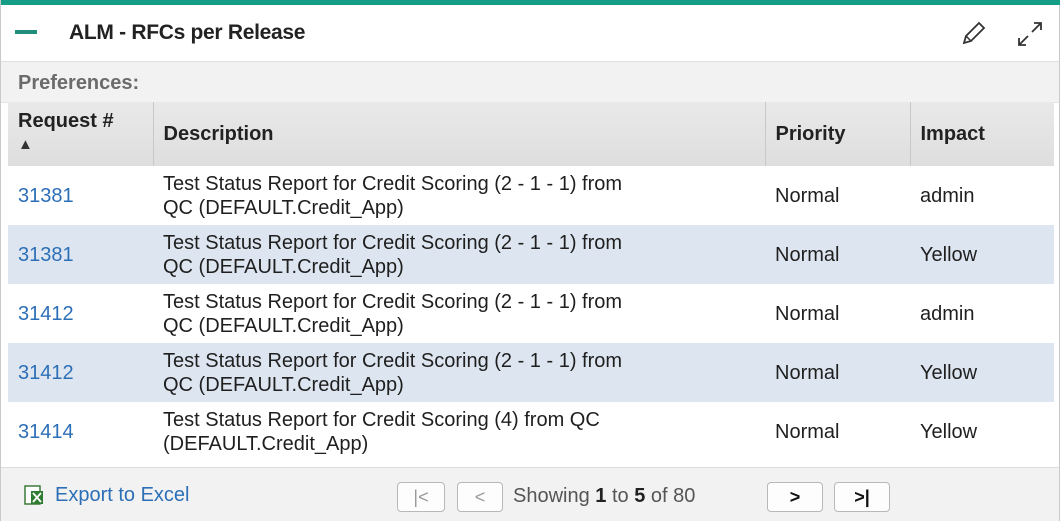 Image resolution: width=1060 pixels, height=521 pixels. What do you see at coordinates (266, 443) in the screenshot?
I see `description-line: (DEFAULT.Credit_App)` at bounding box center [266, 443].